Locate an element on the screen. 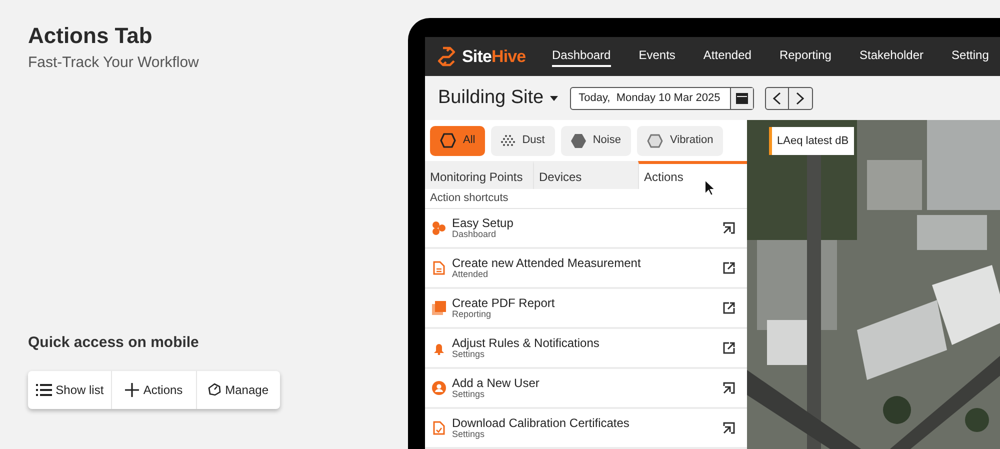  bell-icon is located at coordinates (438, 348).